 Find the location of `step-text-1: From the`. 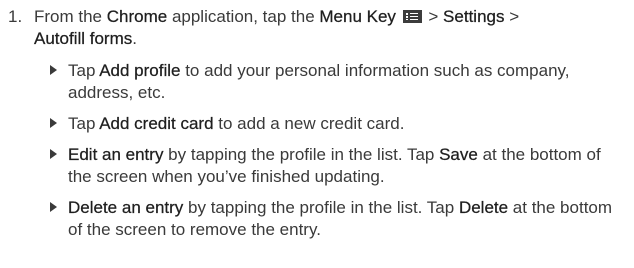

step-text-1: From the is located at coordinates (70, 16).